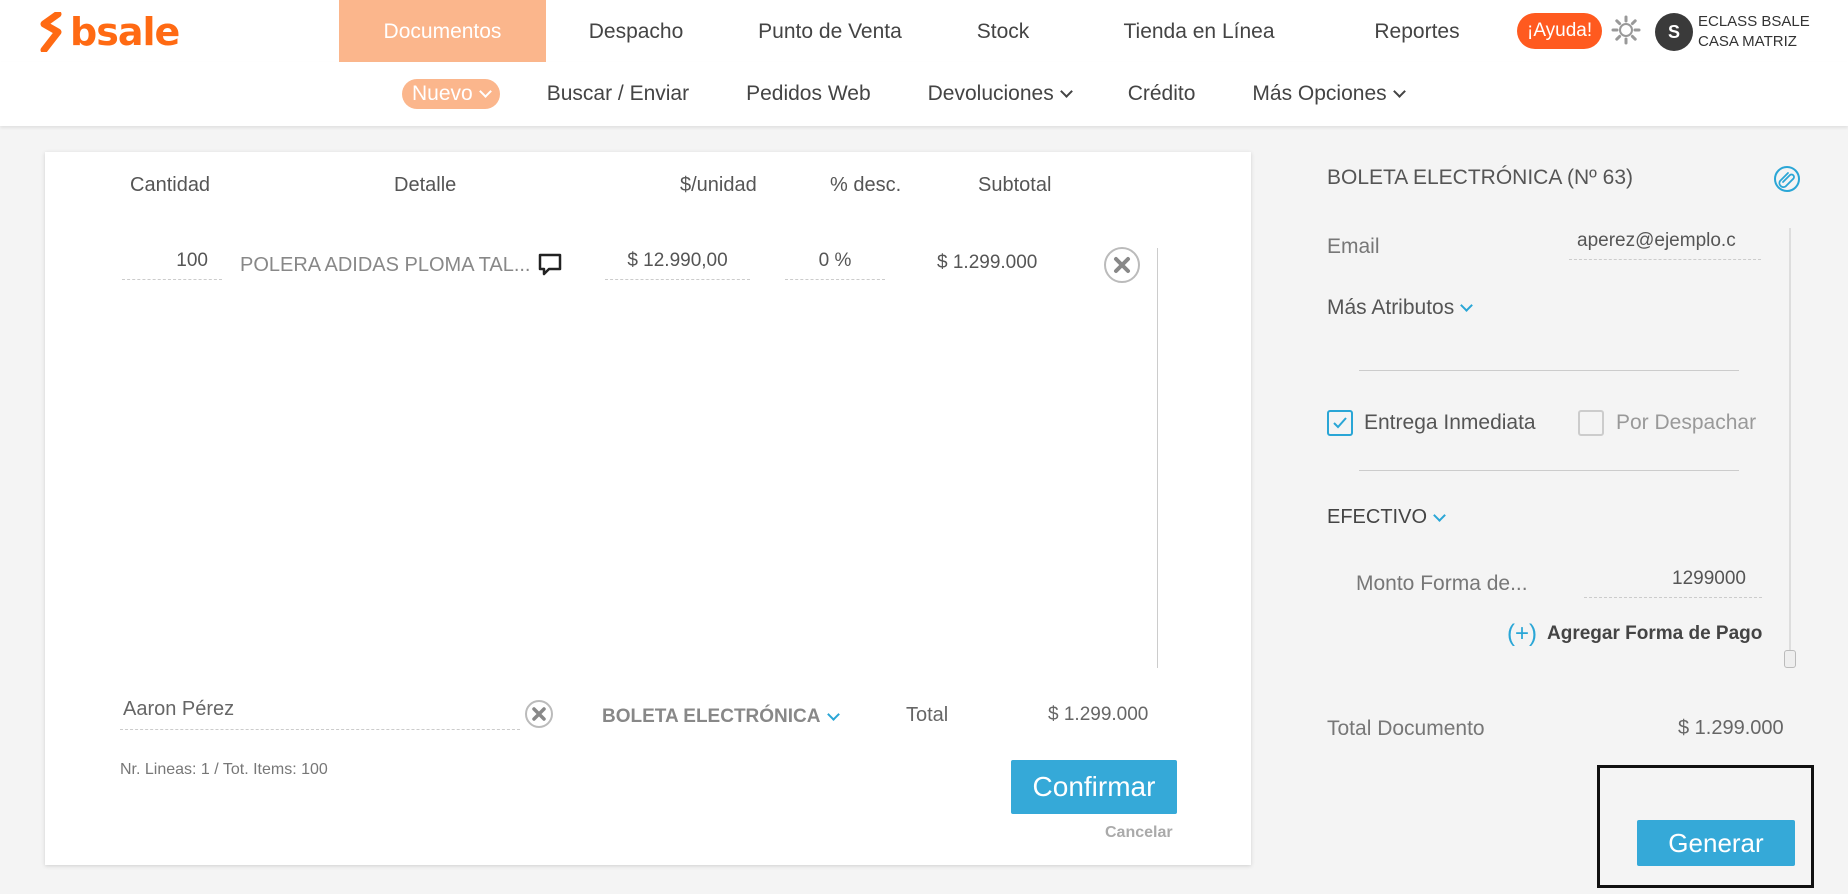  Describe the element at coordinates (172, 265) in the screenshot. I see `quantity-input: 100` at that location.